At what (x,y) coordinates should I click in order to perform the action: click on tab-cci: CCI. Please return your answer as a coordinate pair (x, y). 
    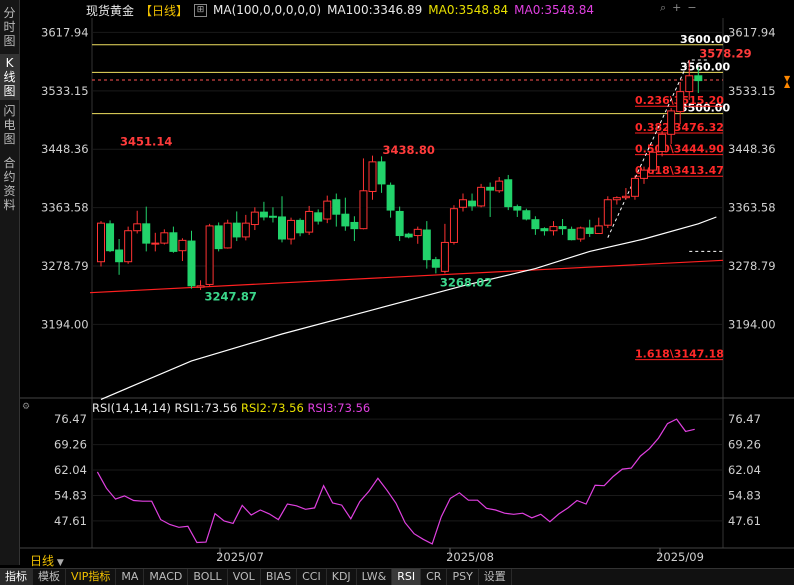
    Looking at the image, I should click on (312, 577).